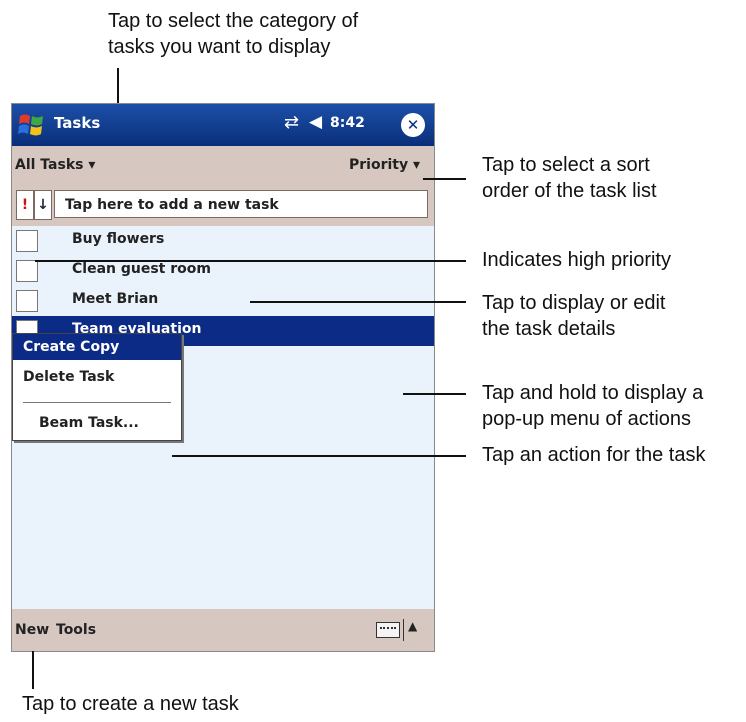  I want to click on callout-action: Tap an action for the task, so click(593, 455).